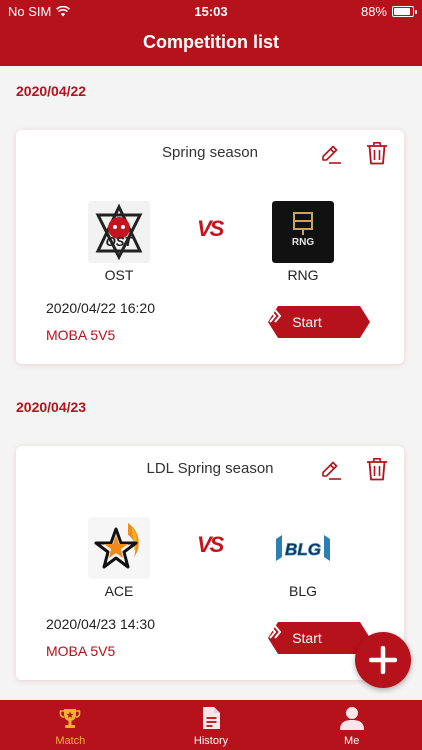 The height and width of the screenshot is (750, 422). What do you see at coordinates (119, 275) in the screenshot?
I see `team-name-left: OST` at bounding box center [119, 275].